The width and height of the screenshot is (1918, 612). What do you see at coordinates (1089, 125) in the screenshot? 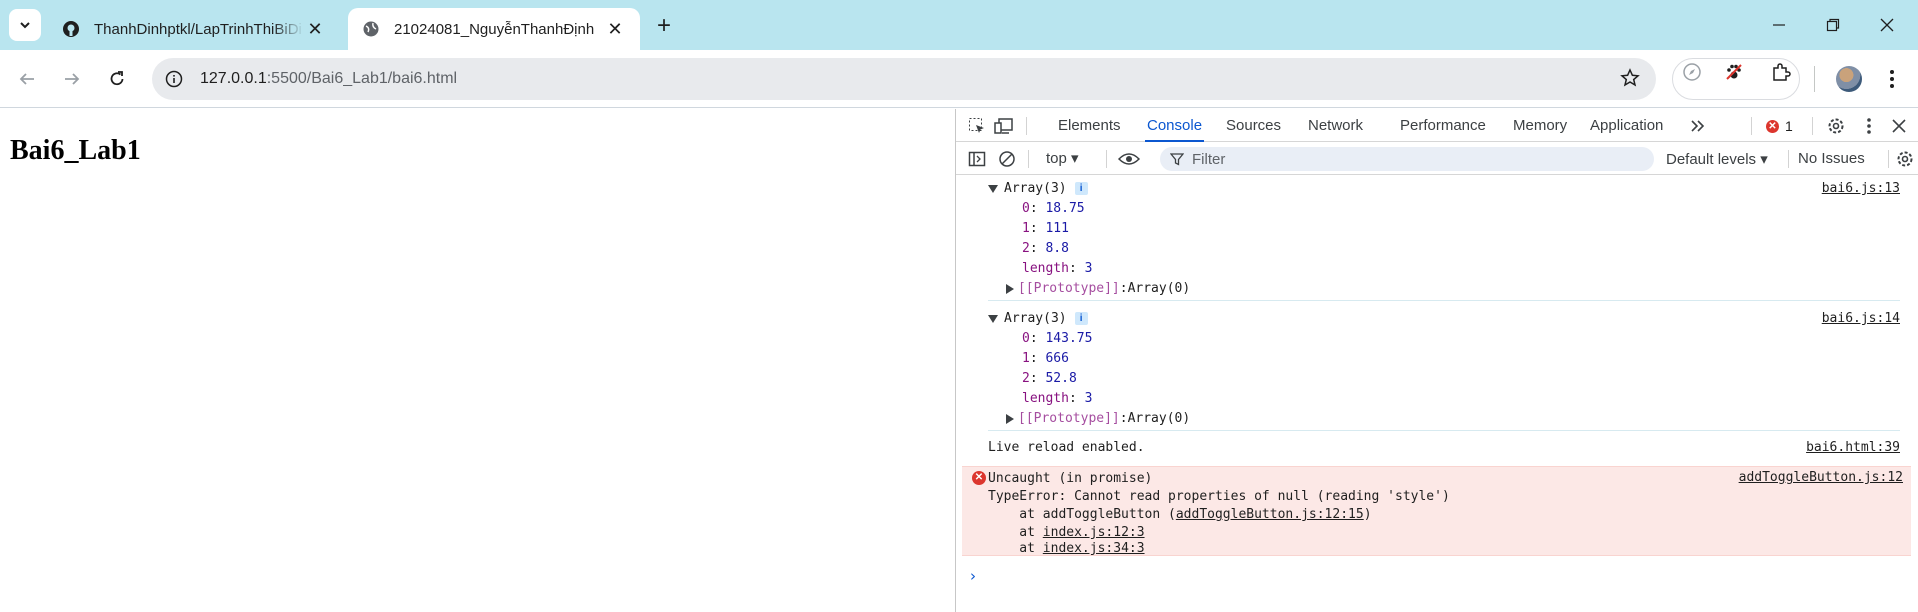
I see `tab-elements: Elements` at bounding box center [1089, 125].